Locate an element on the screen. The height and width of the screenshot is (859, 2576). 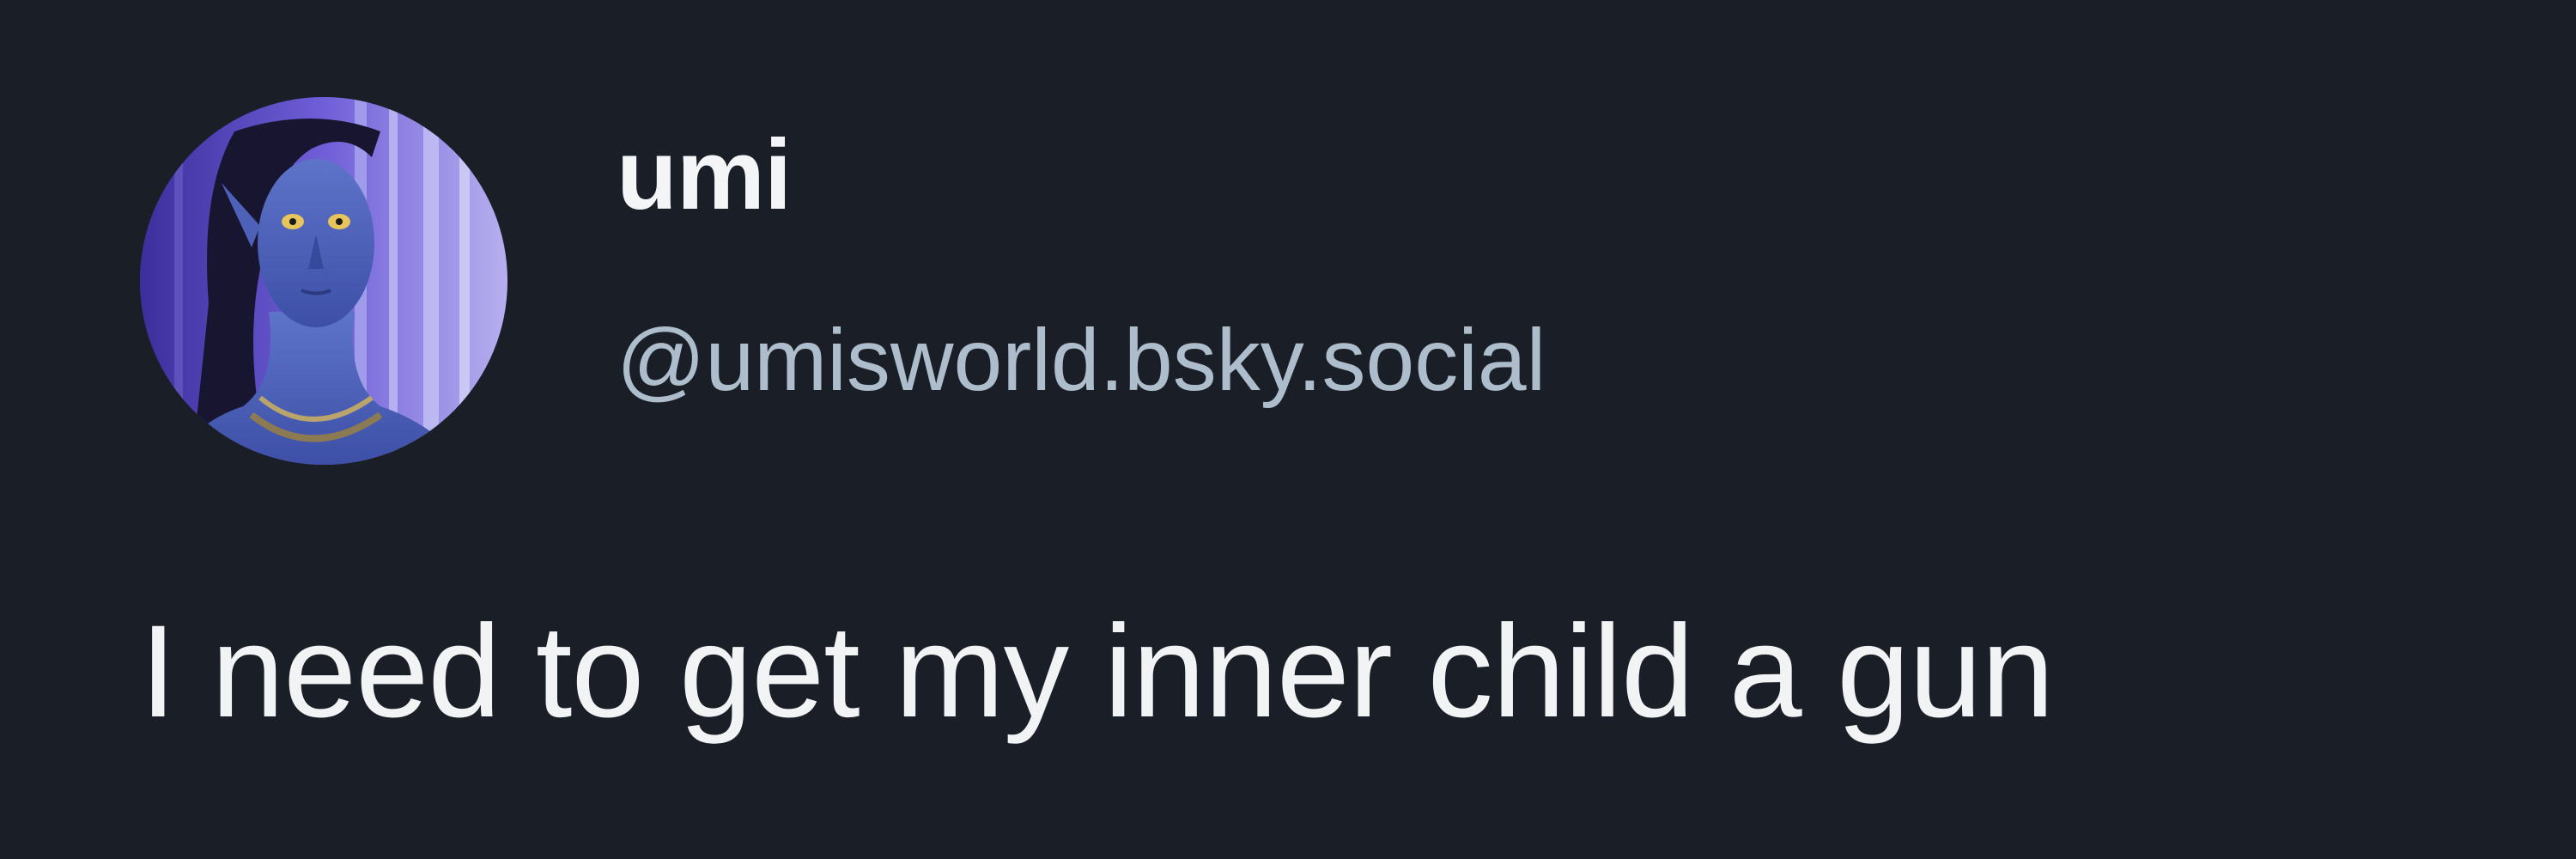
avatar-image is located at coordinates (323, 281).